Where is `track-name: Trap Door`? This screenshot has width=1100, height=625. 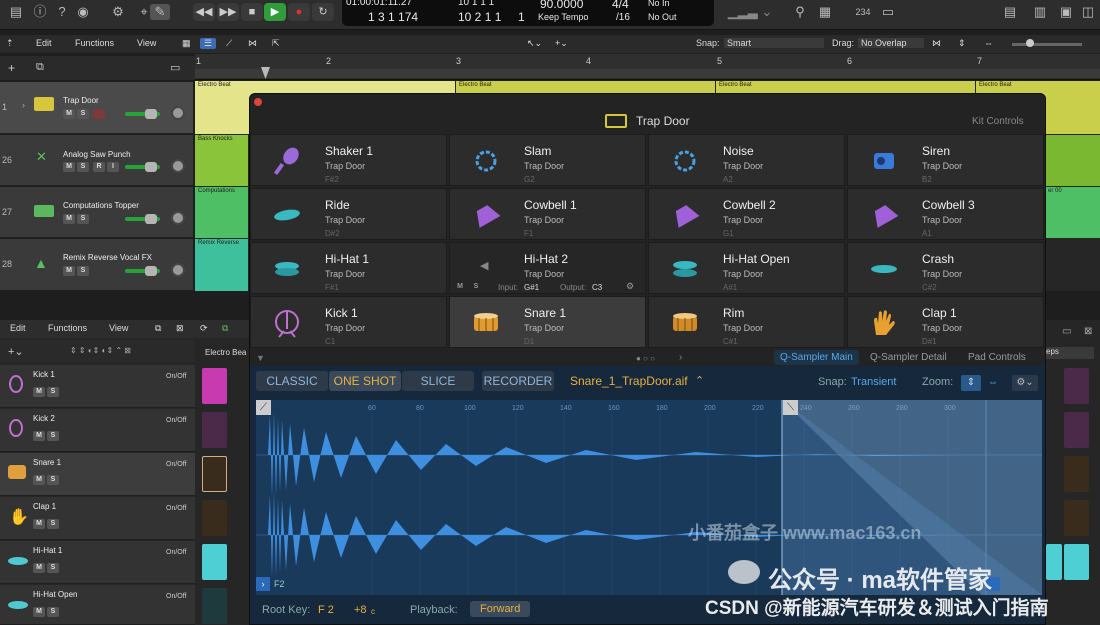
track-name: Trap Door is located at coordinates (81, 100).